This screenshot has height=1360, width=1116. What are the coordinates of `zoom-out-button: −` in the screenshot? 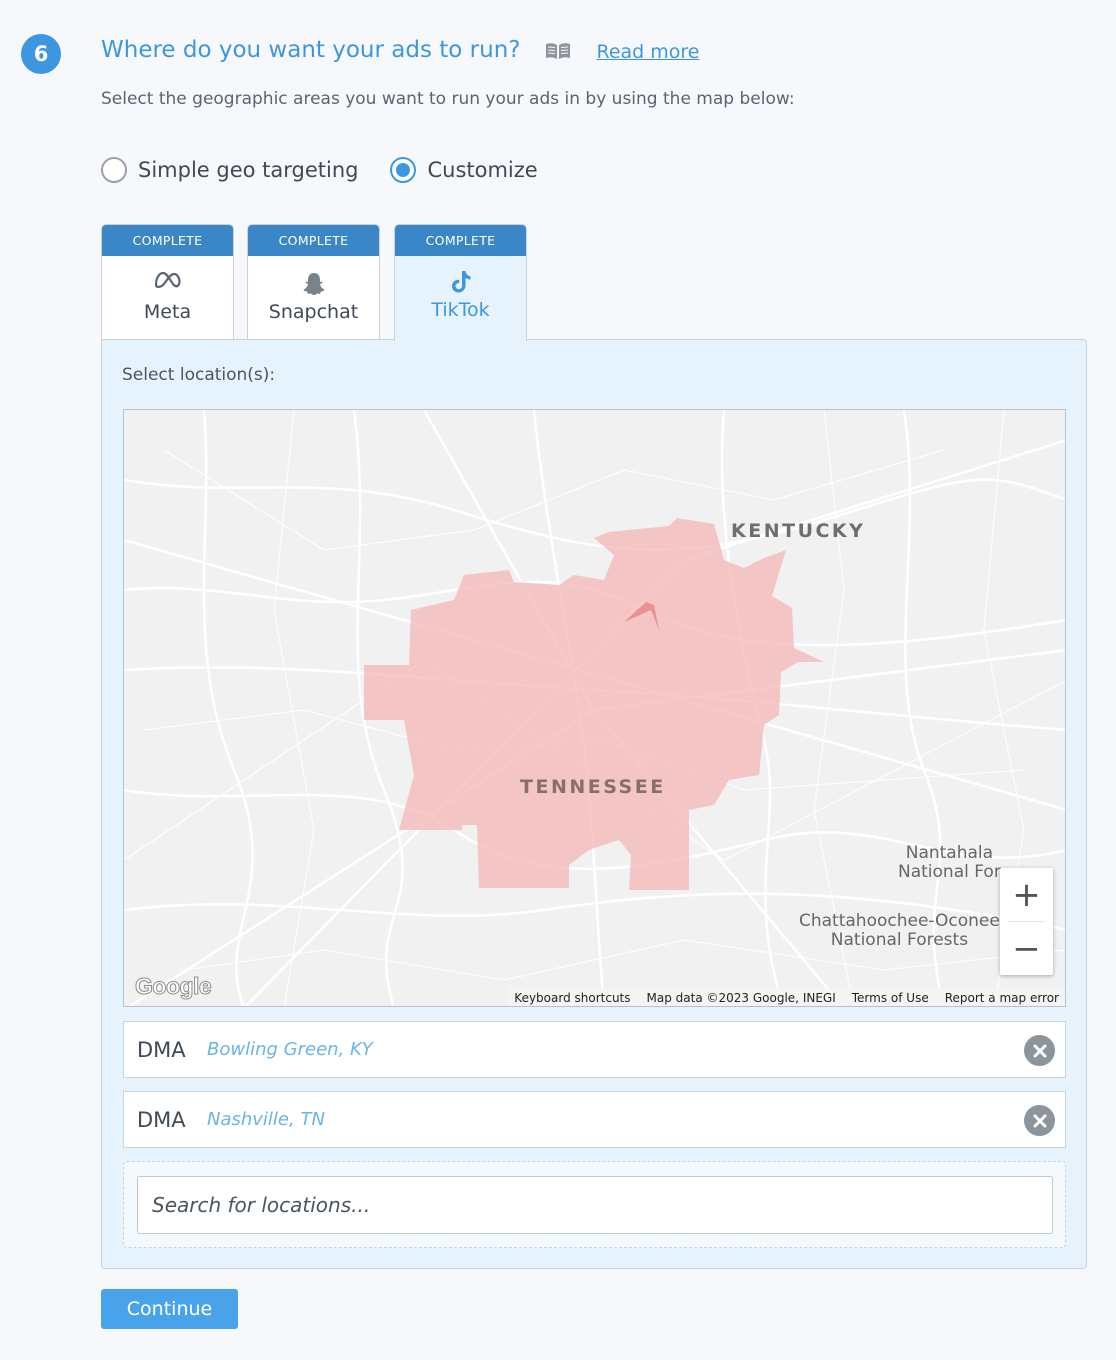 It's located at (1026, 948).